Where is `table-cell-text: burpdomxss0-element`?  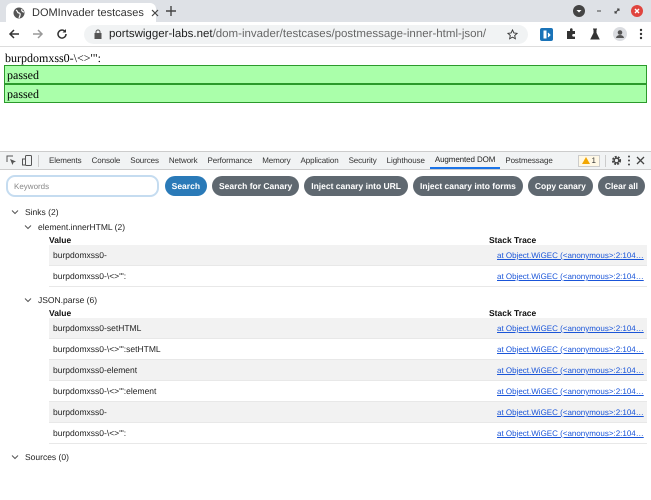 table-cell-text: burpdomxss0-element is located at coordinates (95, 370).